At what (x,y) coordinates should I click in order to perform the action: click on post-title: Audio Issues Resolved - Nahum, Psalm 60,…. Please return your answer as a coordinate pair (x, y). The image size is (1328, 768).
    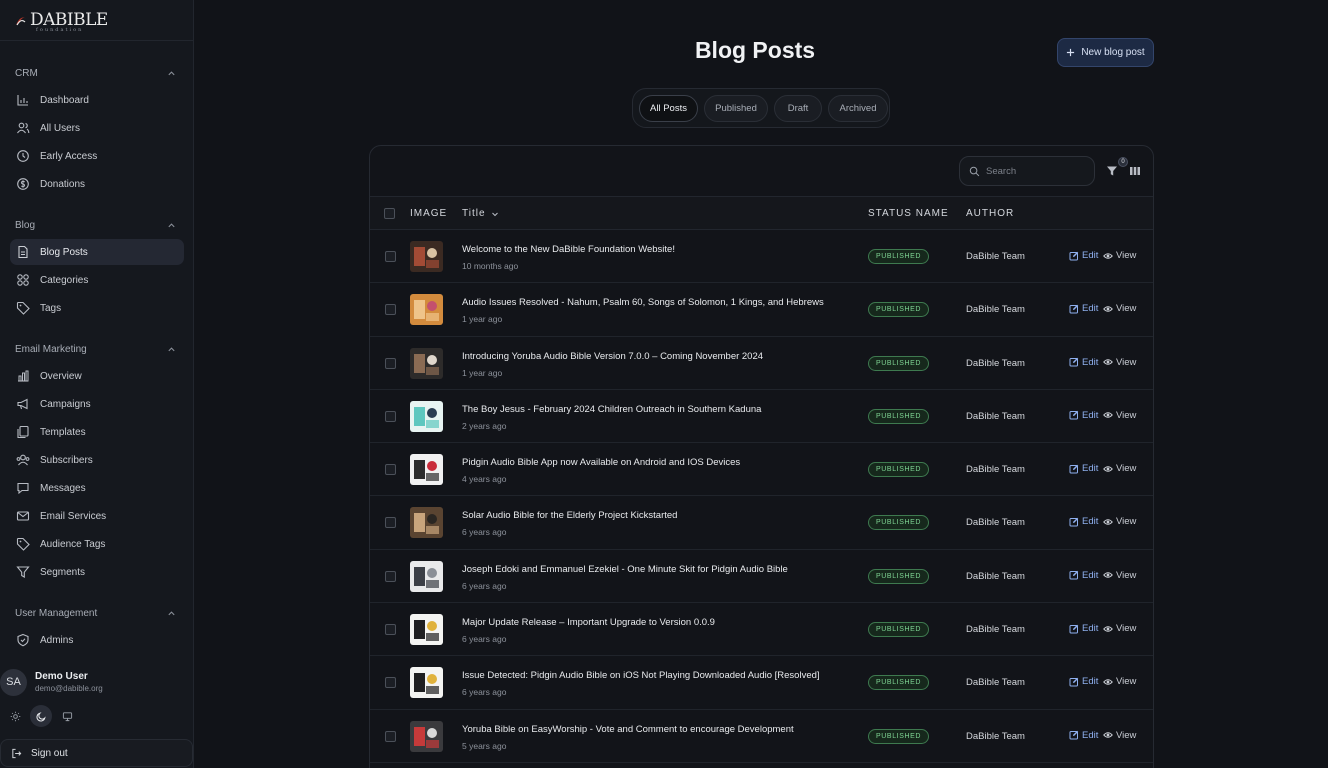
    Looking at the image, I should click on (643, 302).